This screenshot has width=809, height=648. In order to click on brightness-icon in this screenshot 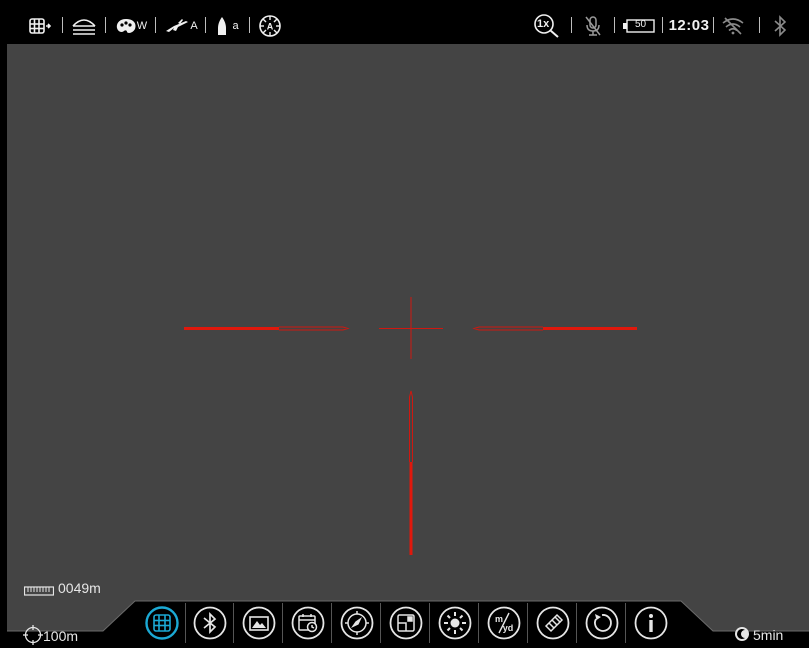, I will do `click(455, 623)`.